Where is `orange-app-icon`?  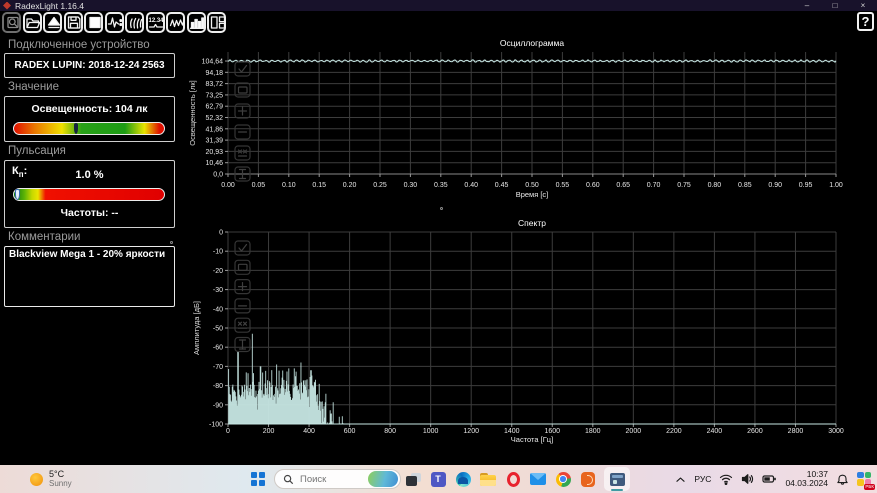 orange-app-icon is located at coordinates (588, 479).